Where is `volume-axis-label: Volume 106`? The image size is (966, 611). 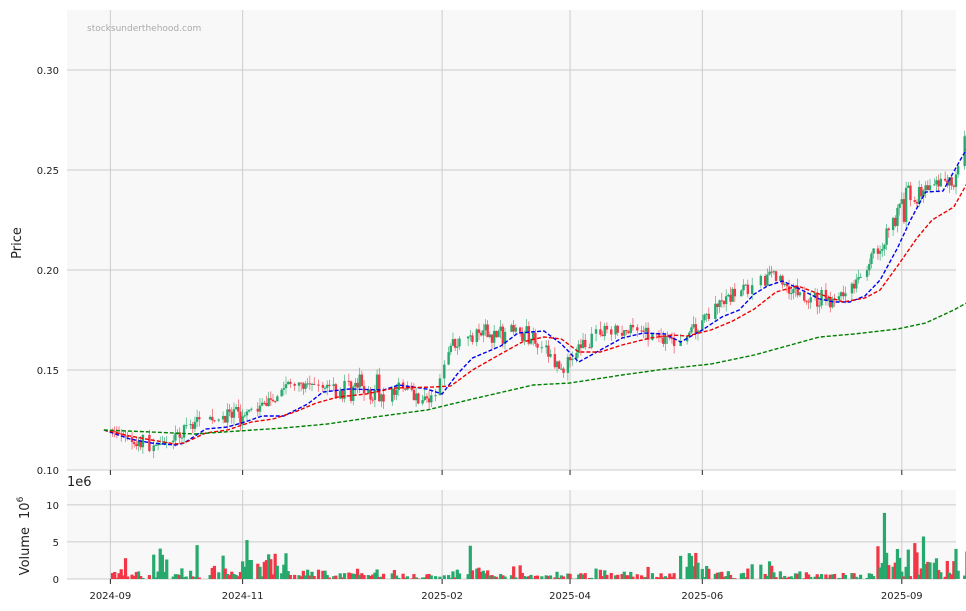
volume-axis-label: Volume 106 is located at coordinates (24, 535).